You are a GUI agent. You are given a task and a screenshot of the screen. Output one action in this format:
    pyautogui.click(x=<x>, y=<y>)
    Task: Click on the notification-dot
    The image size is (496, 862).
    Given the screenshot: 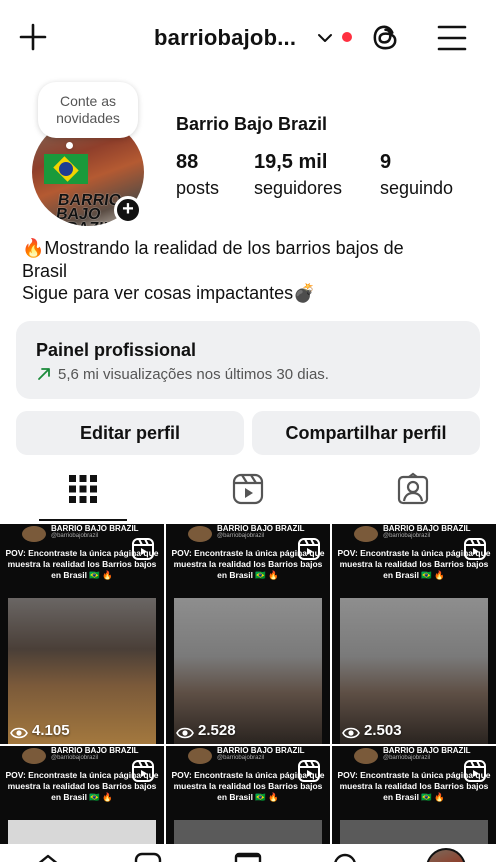 What is the action you would take?
    pyautogui.click(x=347, y=37)
    